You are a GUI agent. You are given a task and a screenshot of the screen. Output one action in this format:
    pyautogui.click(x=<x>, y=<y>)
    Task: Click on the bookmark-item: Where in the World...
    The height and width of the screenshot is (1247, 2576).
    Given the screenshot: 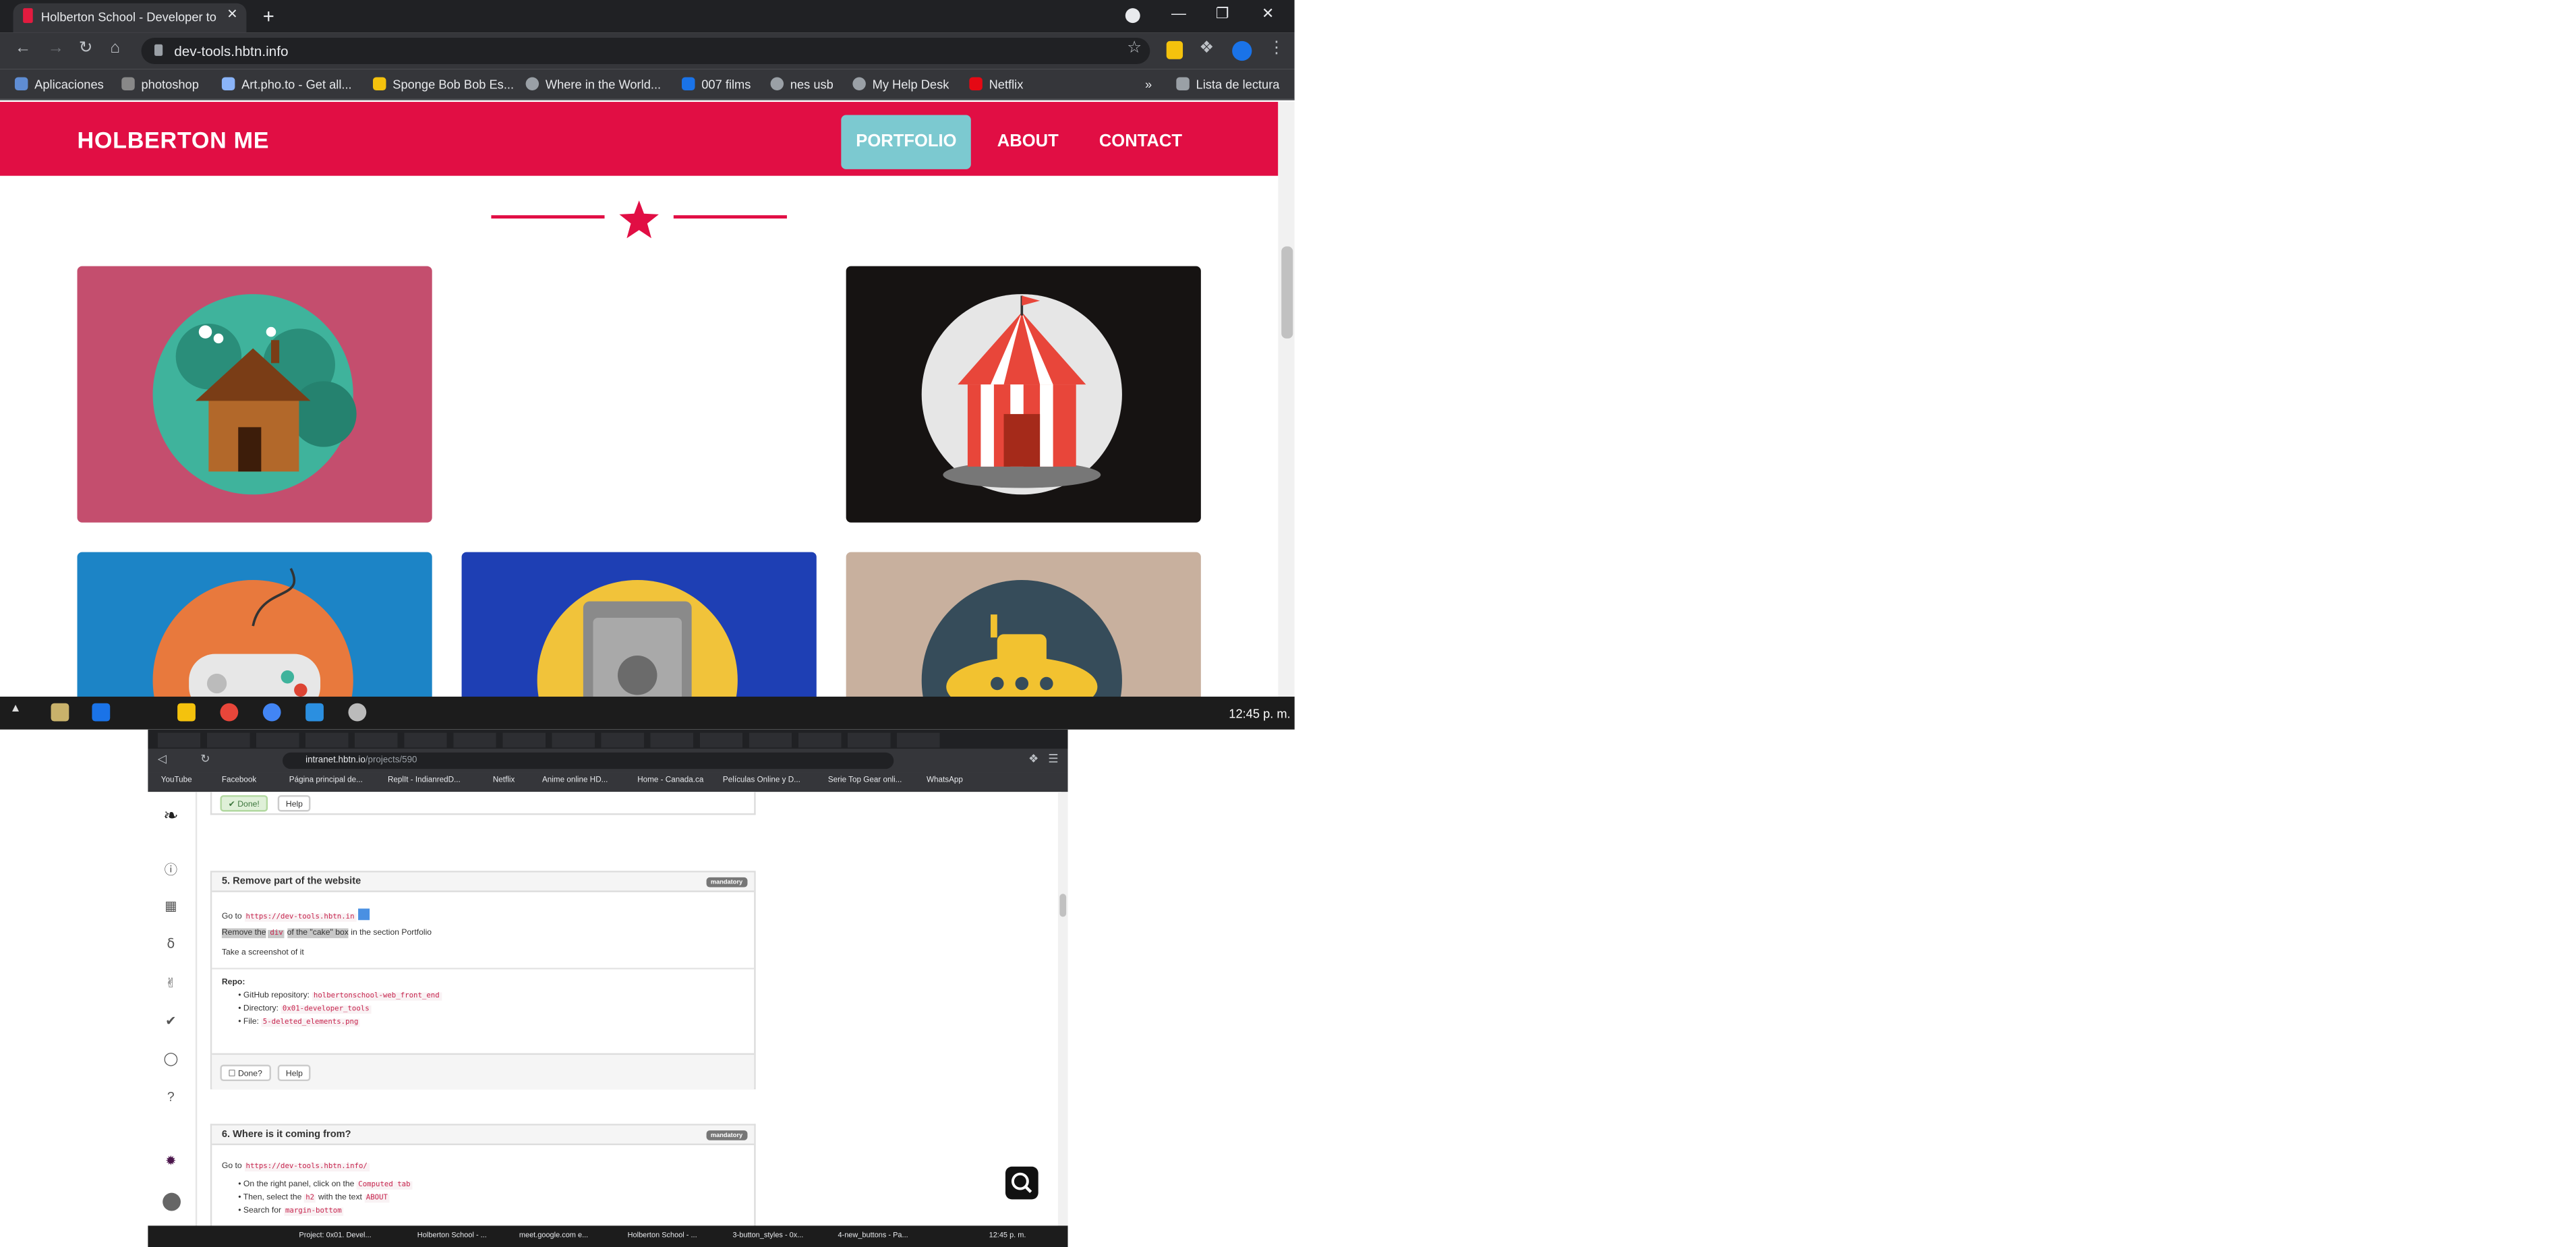 What is the action you would take?
    pyautogui.click(x=593, y=84)
    